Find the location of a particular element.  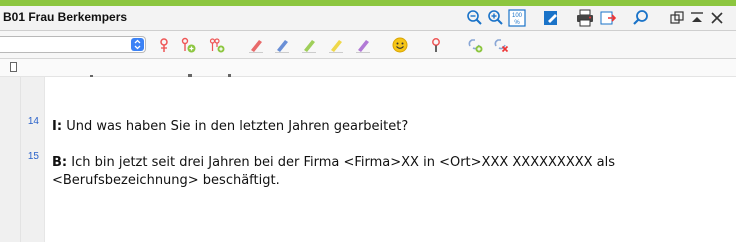

highlighter-yellow-icon is located at coordinates (336, 45).